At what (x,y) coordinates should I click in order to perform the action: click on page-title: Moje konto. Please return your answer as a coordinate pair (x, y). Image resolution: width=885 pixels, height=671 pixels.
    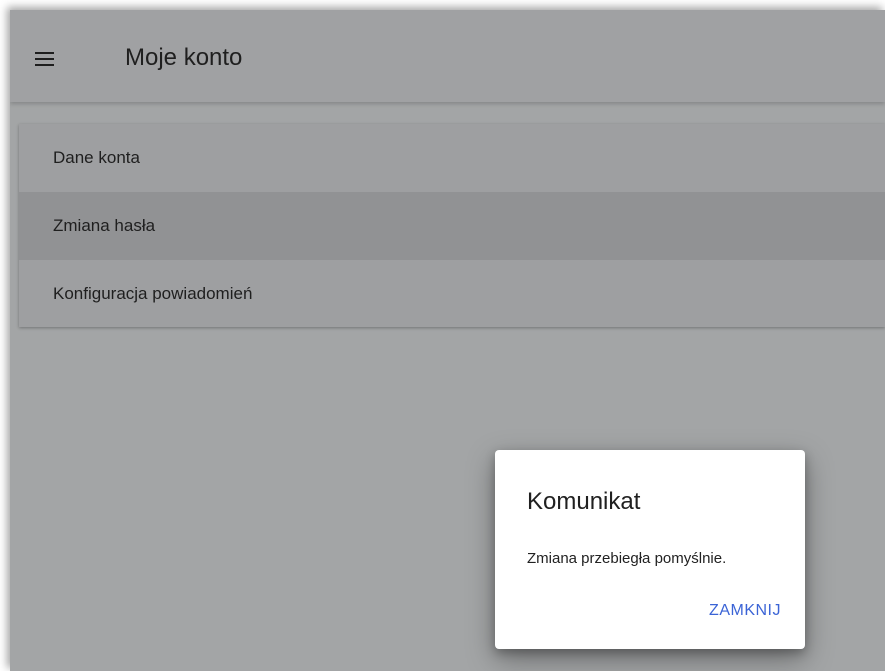
    Looking at the image, I should click on (184, 57).